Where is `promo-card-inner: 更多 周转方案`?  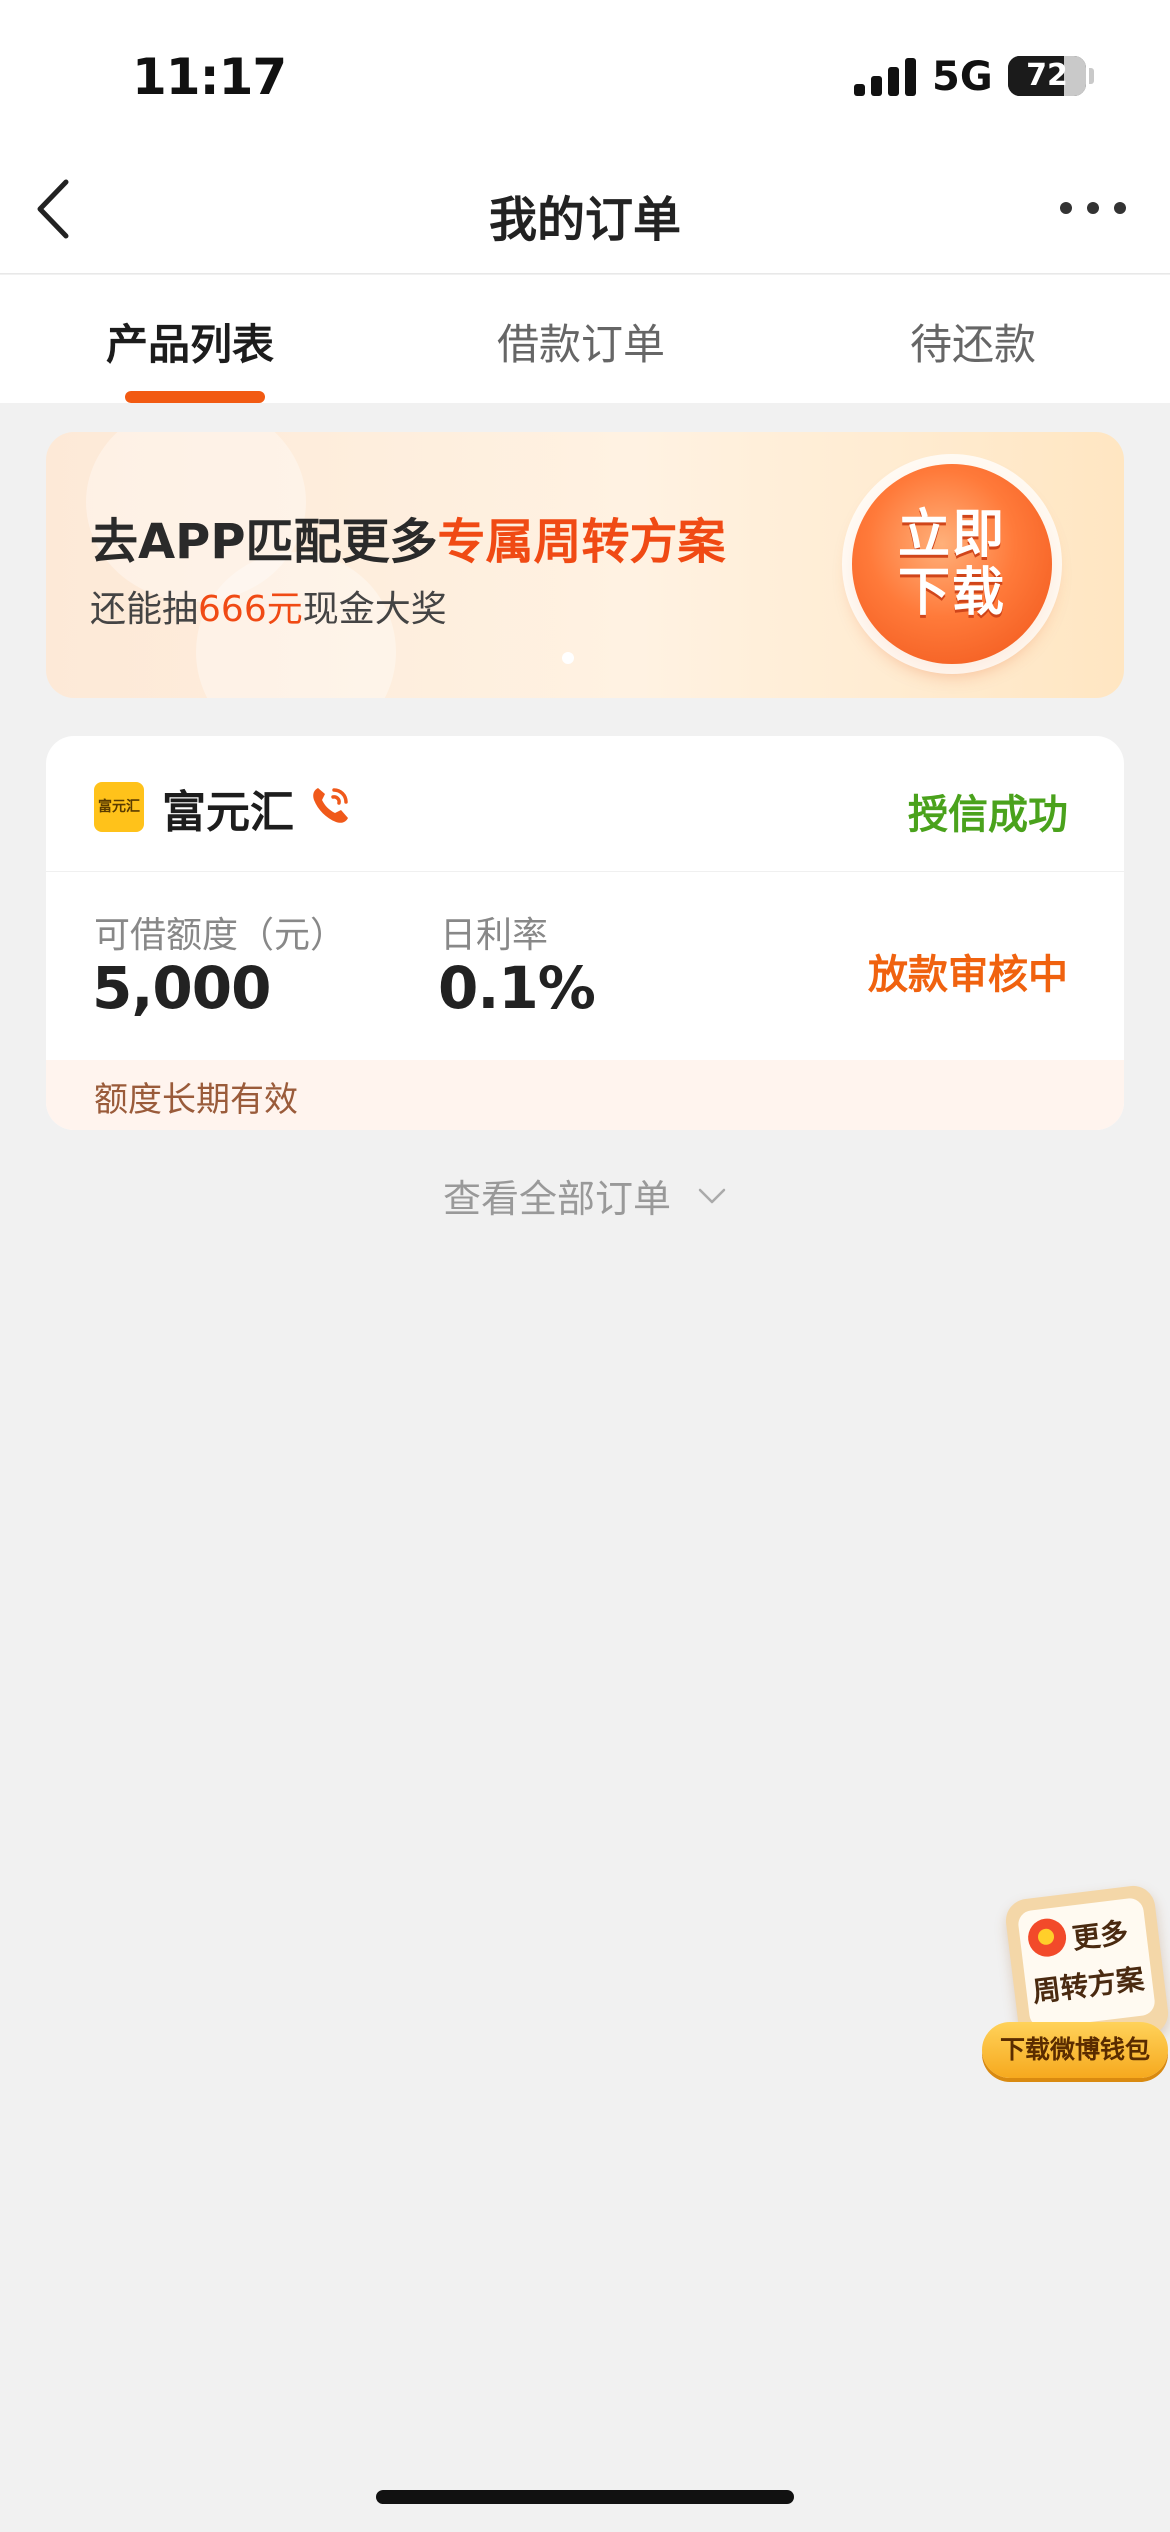
promo-card-inner: 更多 周转方案 is located at coordinates (1086, 1963).